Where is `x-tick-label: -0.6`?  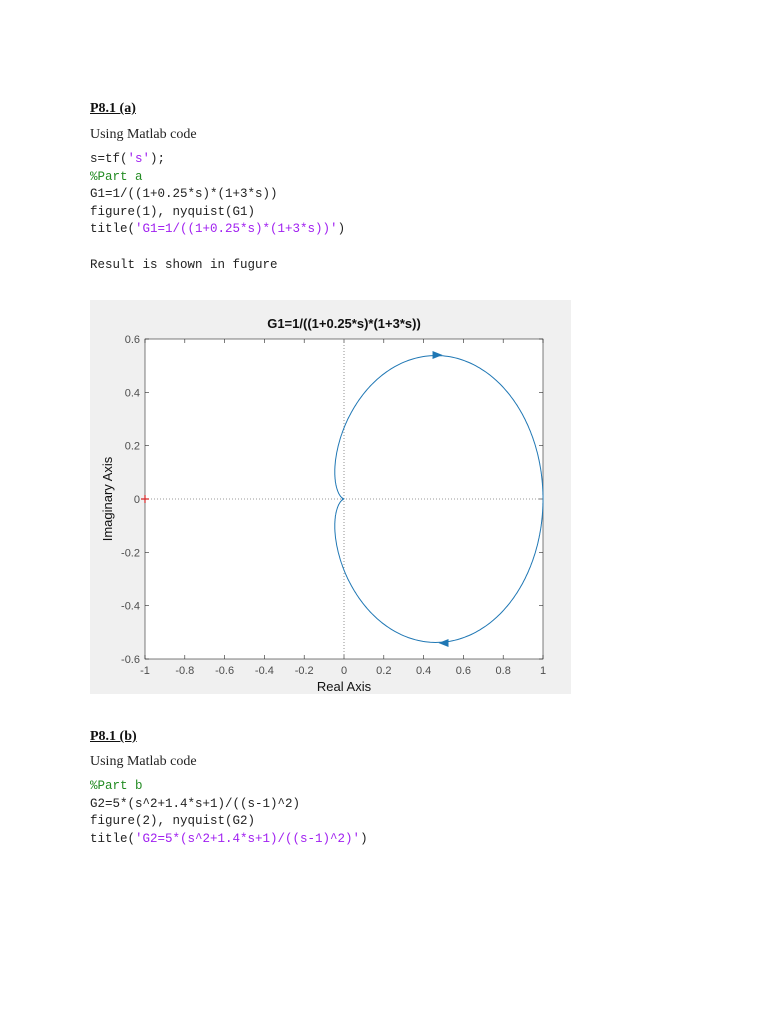 x-tick-label: -0.6 is located at coordinates (224, 671).